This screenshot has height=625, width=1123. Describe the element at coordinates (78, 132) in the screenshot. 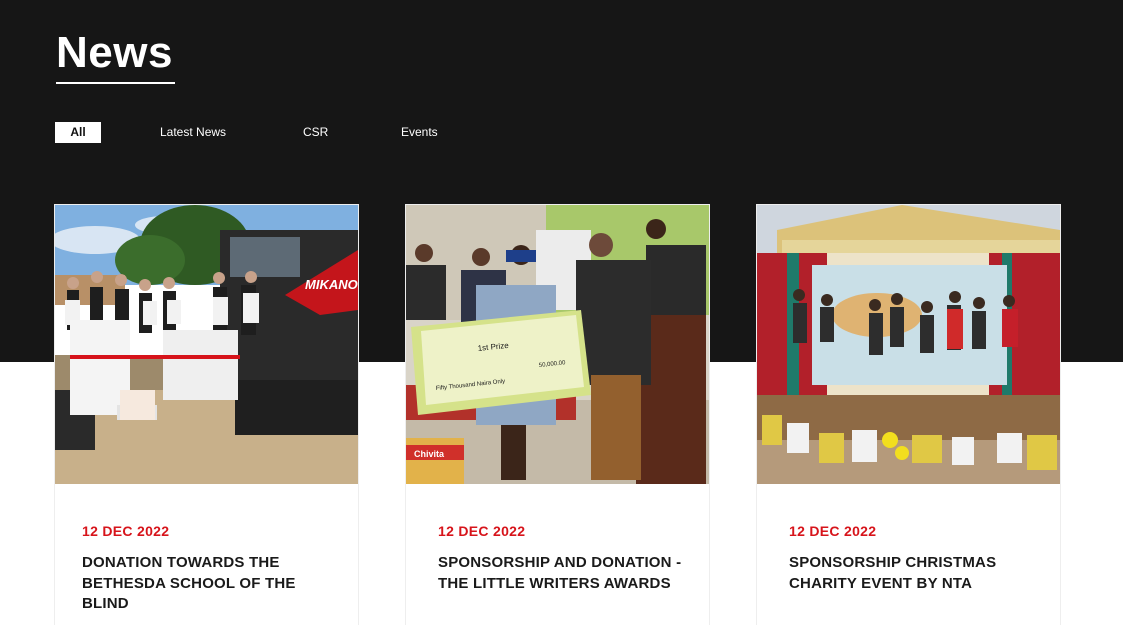

I see `tab-all: All` at that location.